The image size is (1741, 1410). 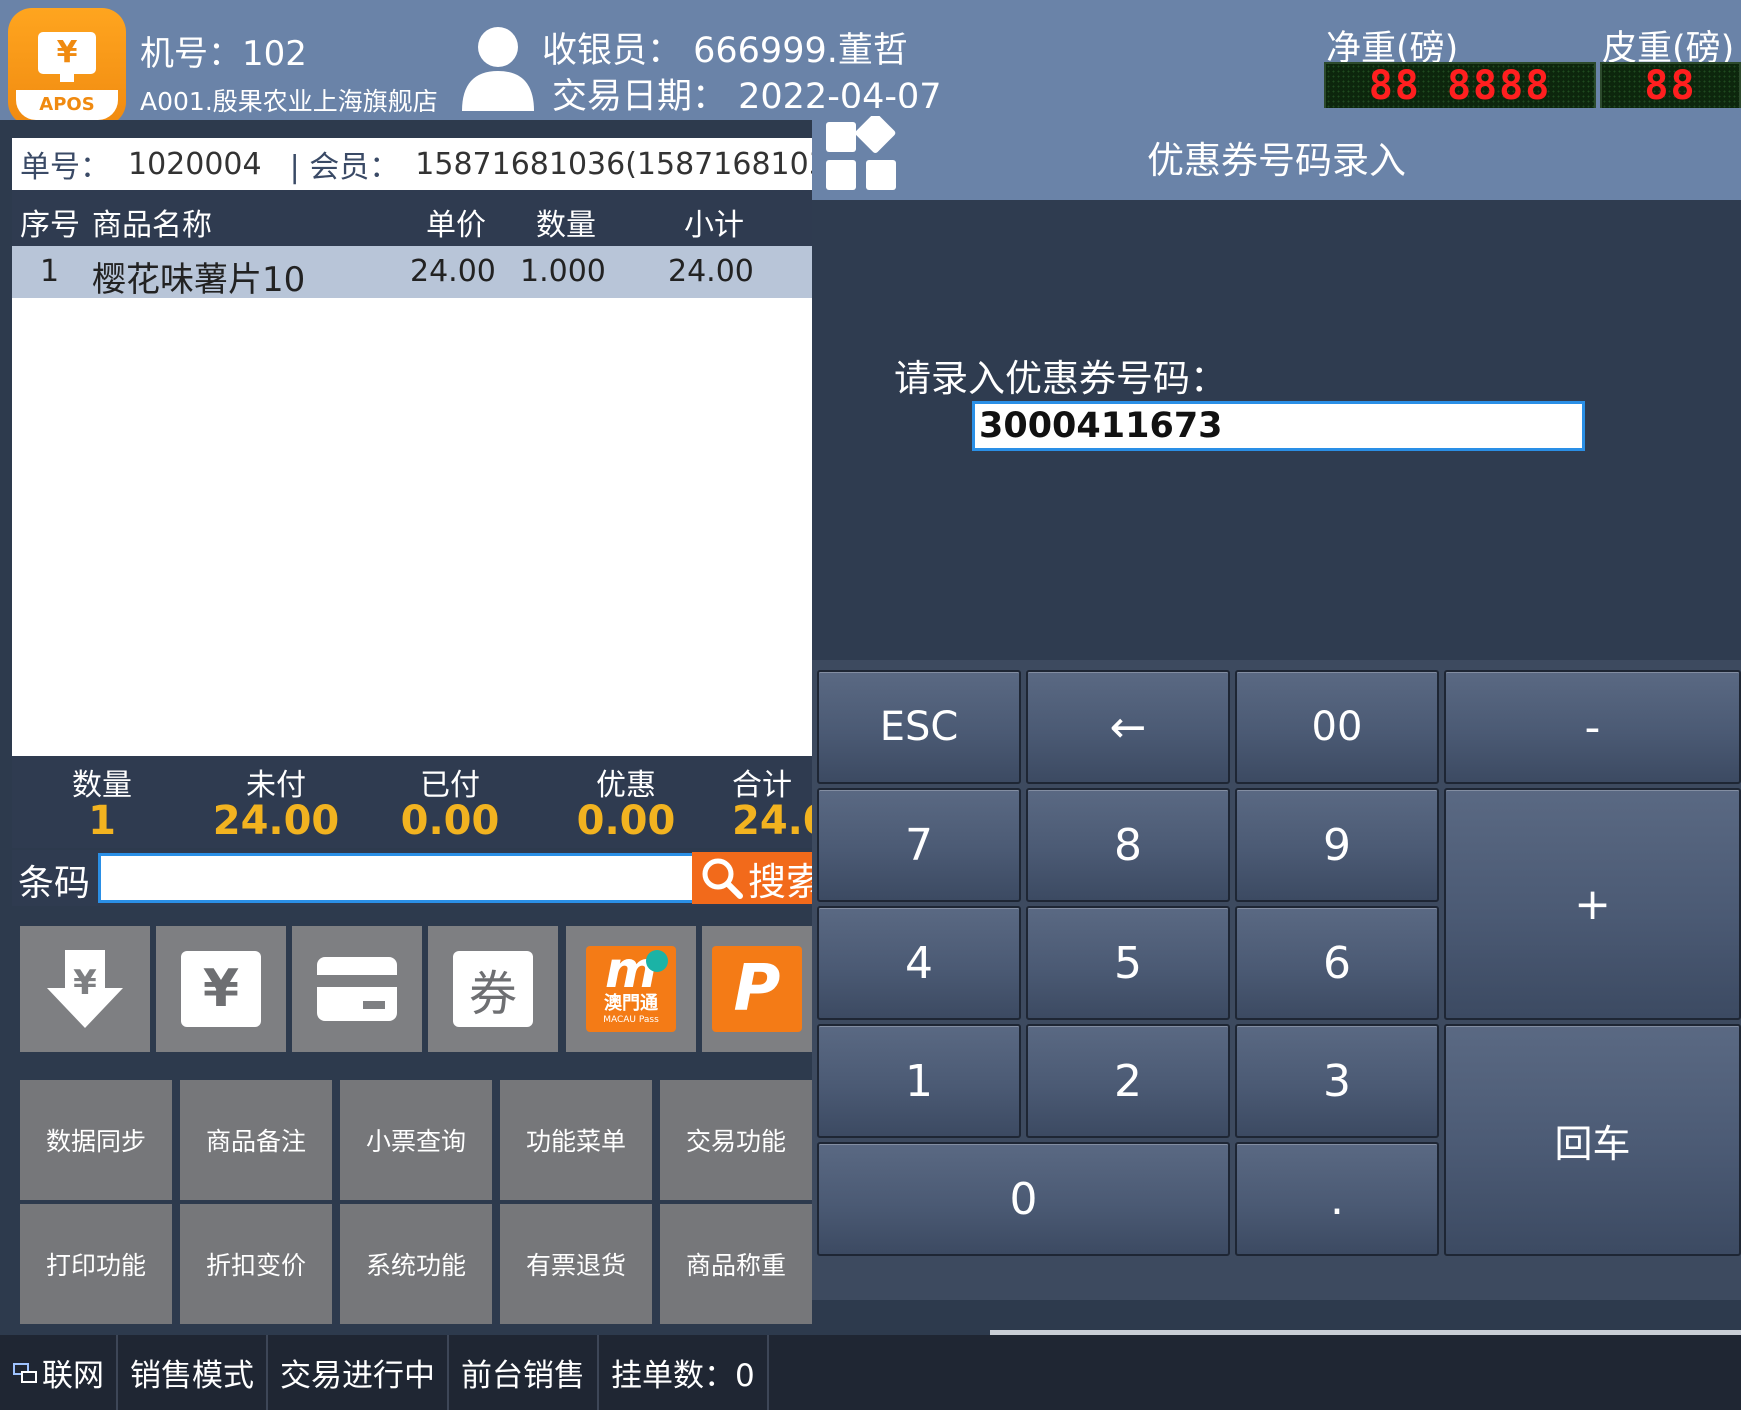 I want to click on plus-key: +, so click(x=1592, y=904).